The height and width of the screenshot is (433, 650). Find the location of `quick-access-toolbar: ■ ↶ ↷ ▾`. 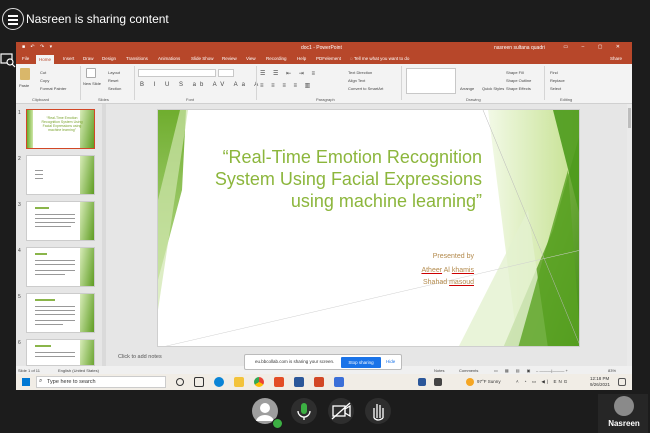

quick-access-toolbar: ■ ↶ ↷ ▾ is located at coordinates (38, 47).